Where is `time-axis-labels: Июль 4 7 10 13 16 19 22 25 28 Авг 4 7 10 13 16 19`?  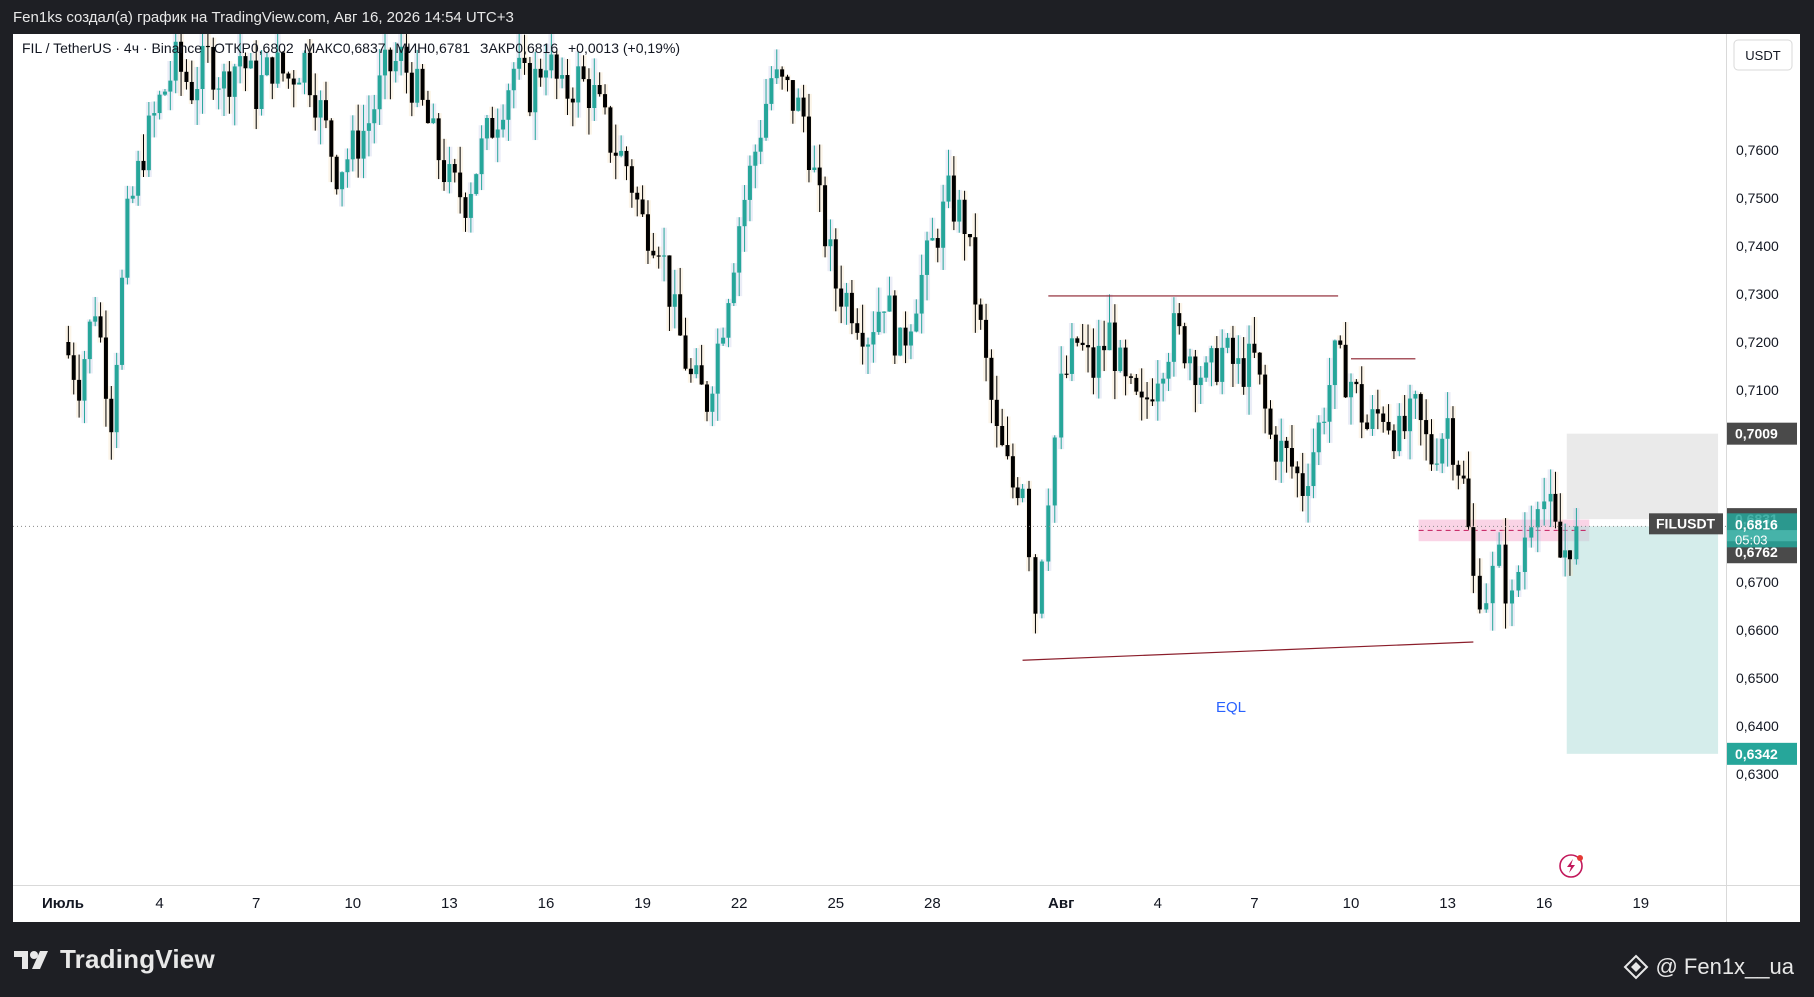 time-axis-labels: Июль 4 7 10 13 16 19 22 25 28 Авг 4 7 10 13 16 19 is located at coordinates (845, 903).